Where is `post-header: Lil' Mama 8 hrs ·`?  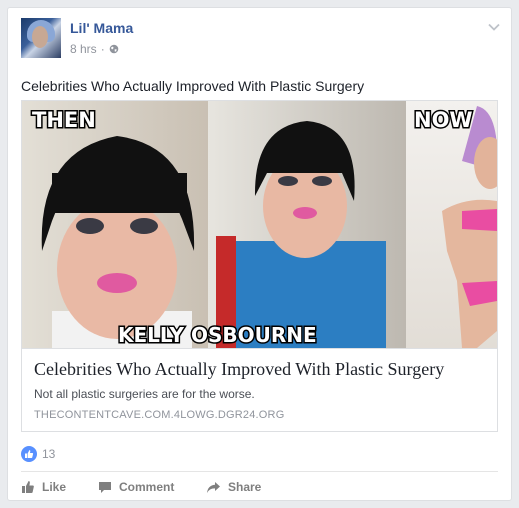 post-header: Lil' Mama 8 hrs · is located at coordinates (261, 40).